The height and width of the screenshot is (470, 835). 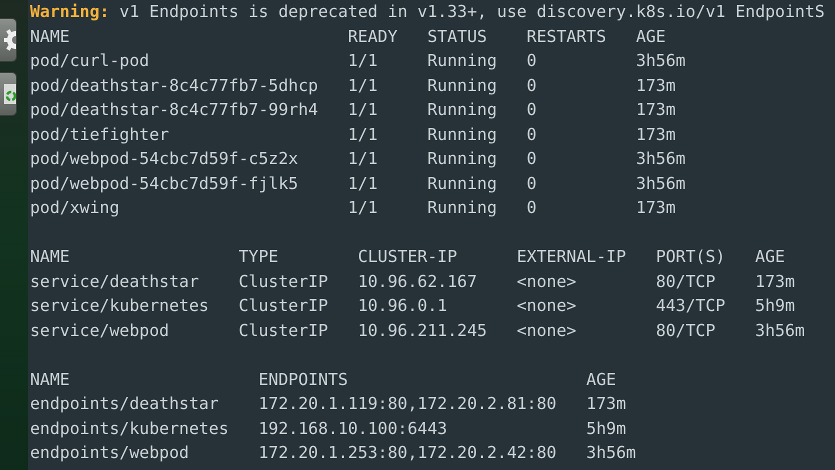 What do you see at coordinates (174, 85) in the screenshot?
I see `table-cell: pod/deathstar-8c4c77fb7-5dhcp` at bounding box center [174, 85].